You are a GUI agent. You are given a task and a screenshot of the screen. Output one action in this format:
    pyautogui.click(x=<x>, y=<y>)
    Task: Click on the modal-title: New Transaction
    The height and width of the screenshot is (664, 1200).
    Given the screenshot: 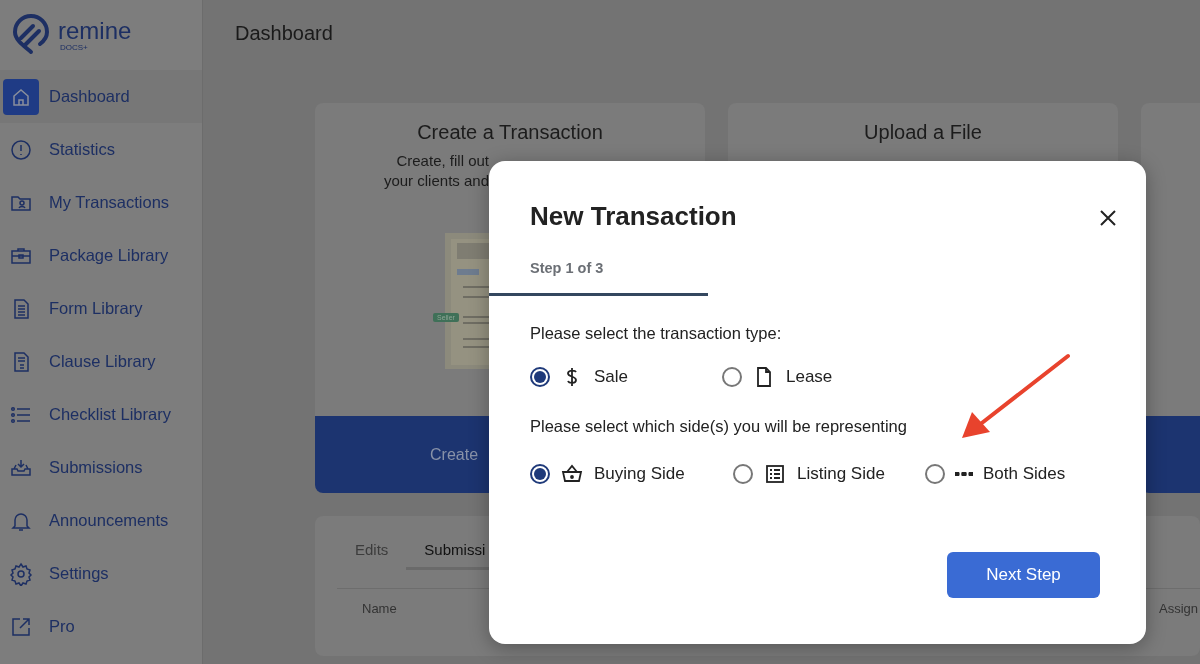 What is the action you would take?
    pyautogui.click(x=633, y=216)
    